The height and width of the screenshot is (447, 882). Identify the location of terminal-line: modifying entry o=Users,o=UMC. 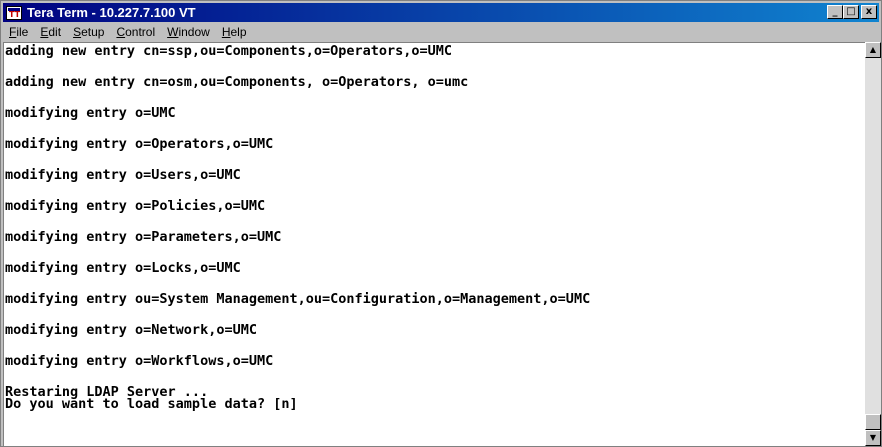
(123, 175).